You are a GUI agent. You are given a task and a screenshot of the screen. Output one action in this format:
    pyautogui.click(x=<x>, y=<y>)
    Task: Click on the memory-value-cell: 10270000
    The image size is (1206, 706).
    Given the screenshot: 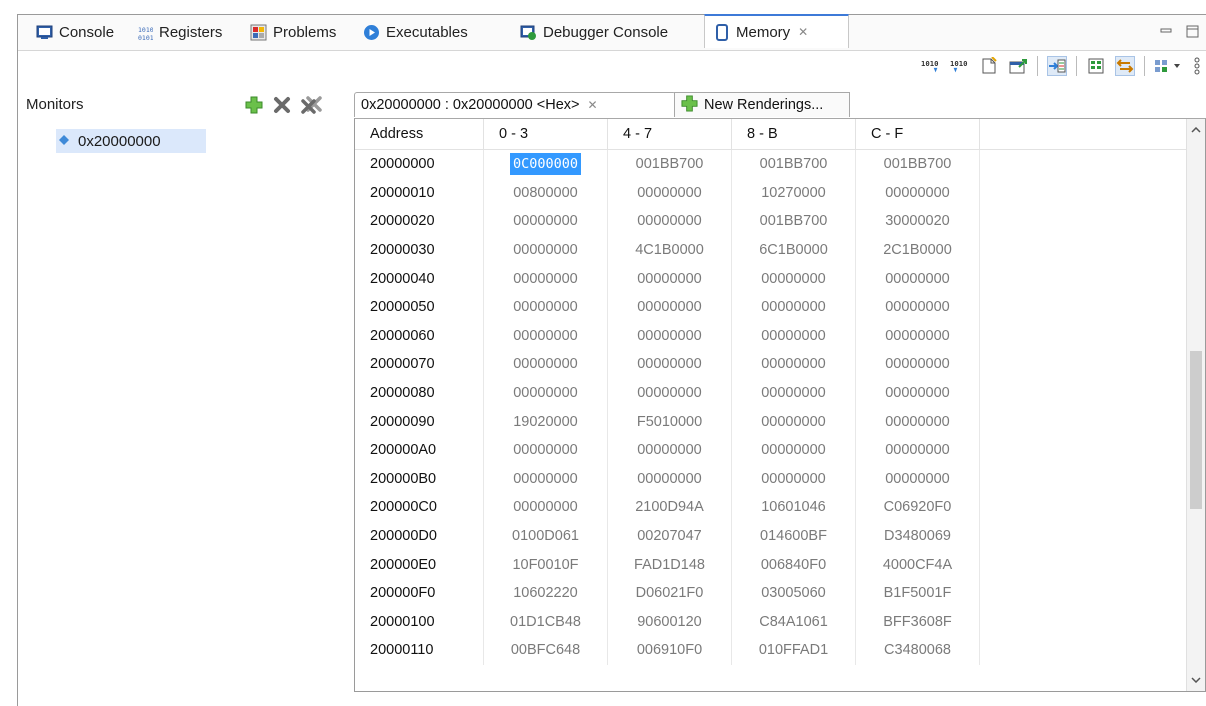 What is the action you would take?
    pyautogui.click(x=793, y=193)
    